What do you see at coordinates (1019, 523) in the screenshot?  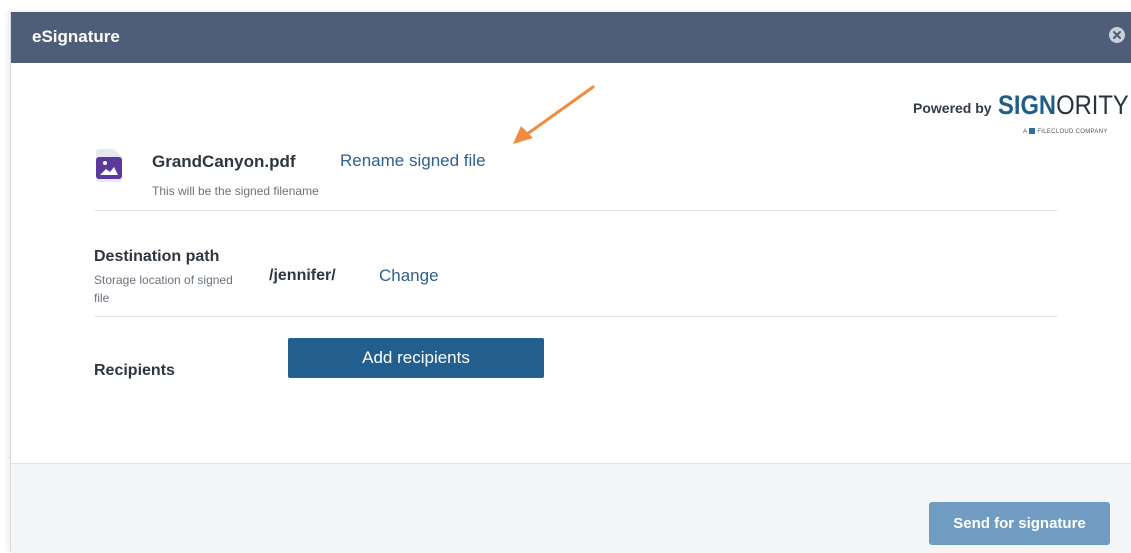 I see `send-for-signature-button: Send for signature` at bounding box center [1019, 523].